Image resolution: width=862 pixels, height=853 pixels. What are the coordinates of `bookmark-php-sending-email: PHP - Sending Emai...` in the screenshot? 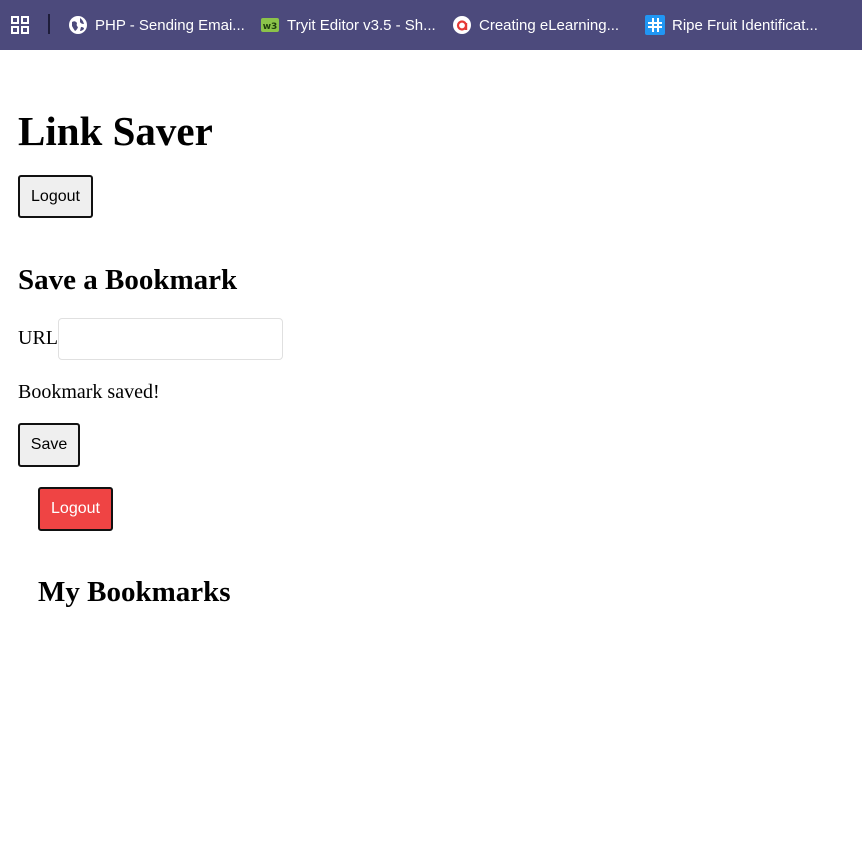 It's located at (156, 25).